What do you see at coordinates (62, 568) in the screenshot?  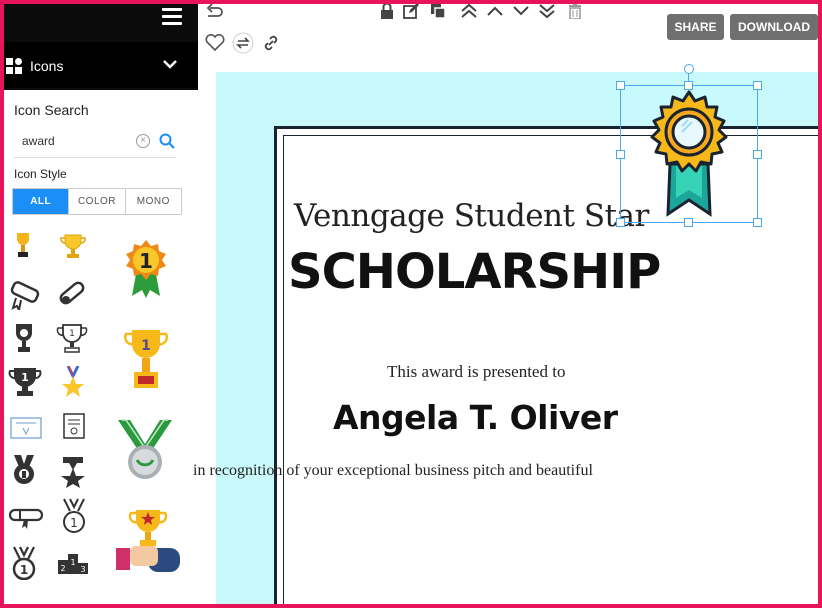 I see `svg-text: 2` at bounding box center [62, 568].